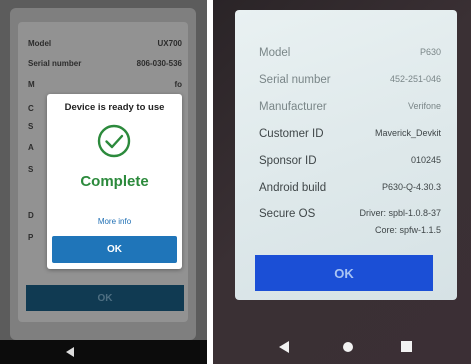 The height and width of the screenshot is (364, 471). Describe the element at coordinates (114, 107) in the screenshot. I see `dialog-title: Device is ready to use` at that location.